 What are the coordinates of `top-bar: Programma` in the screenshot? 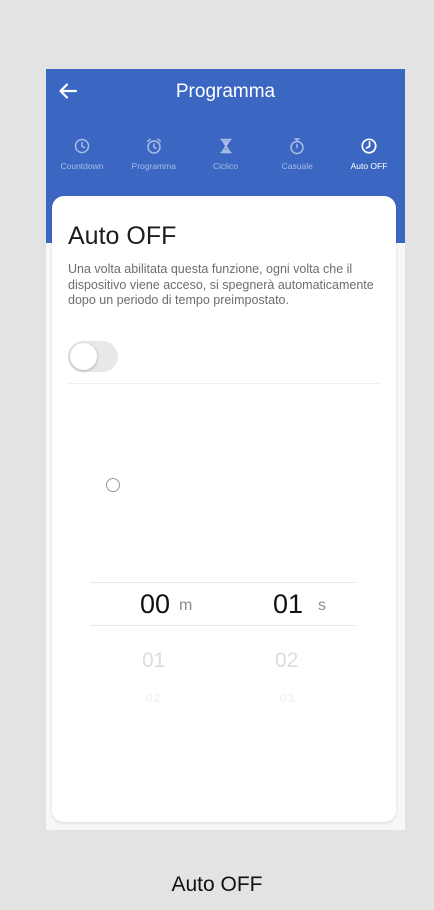 It's located at (225, 93).